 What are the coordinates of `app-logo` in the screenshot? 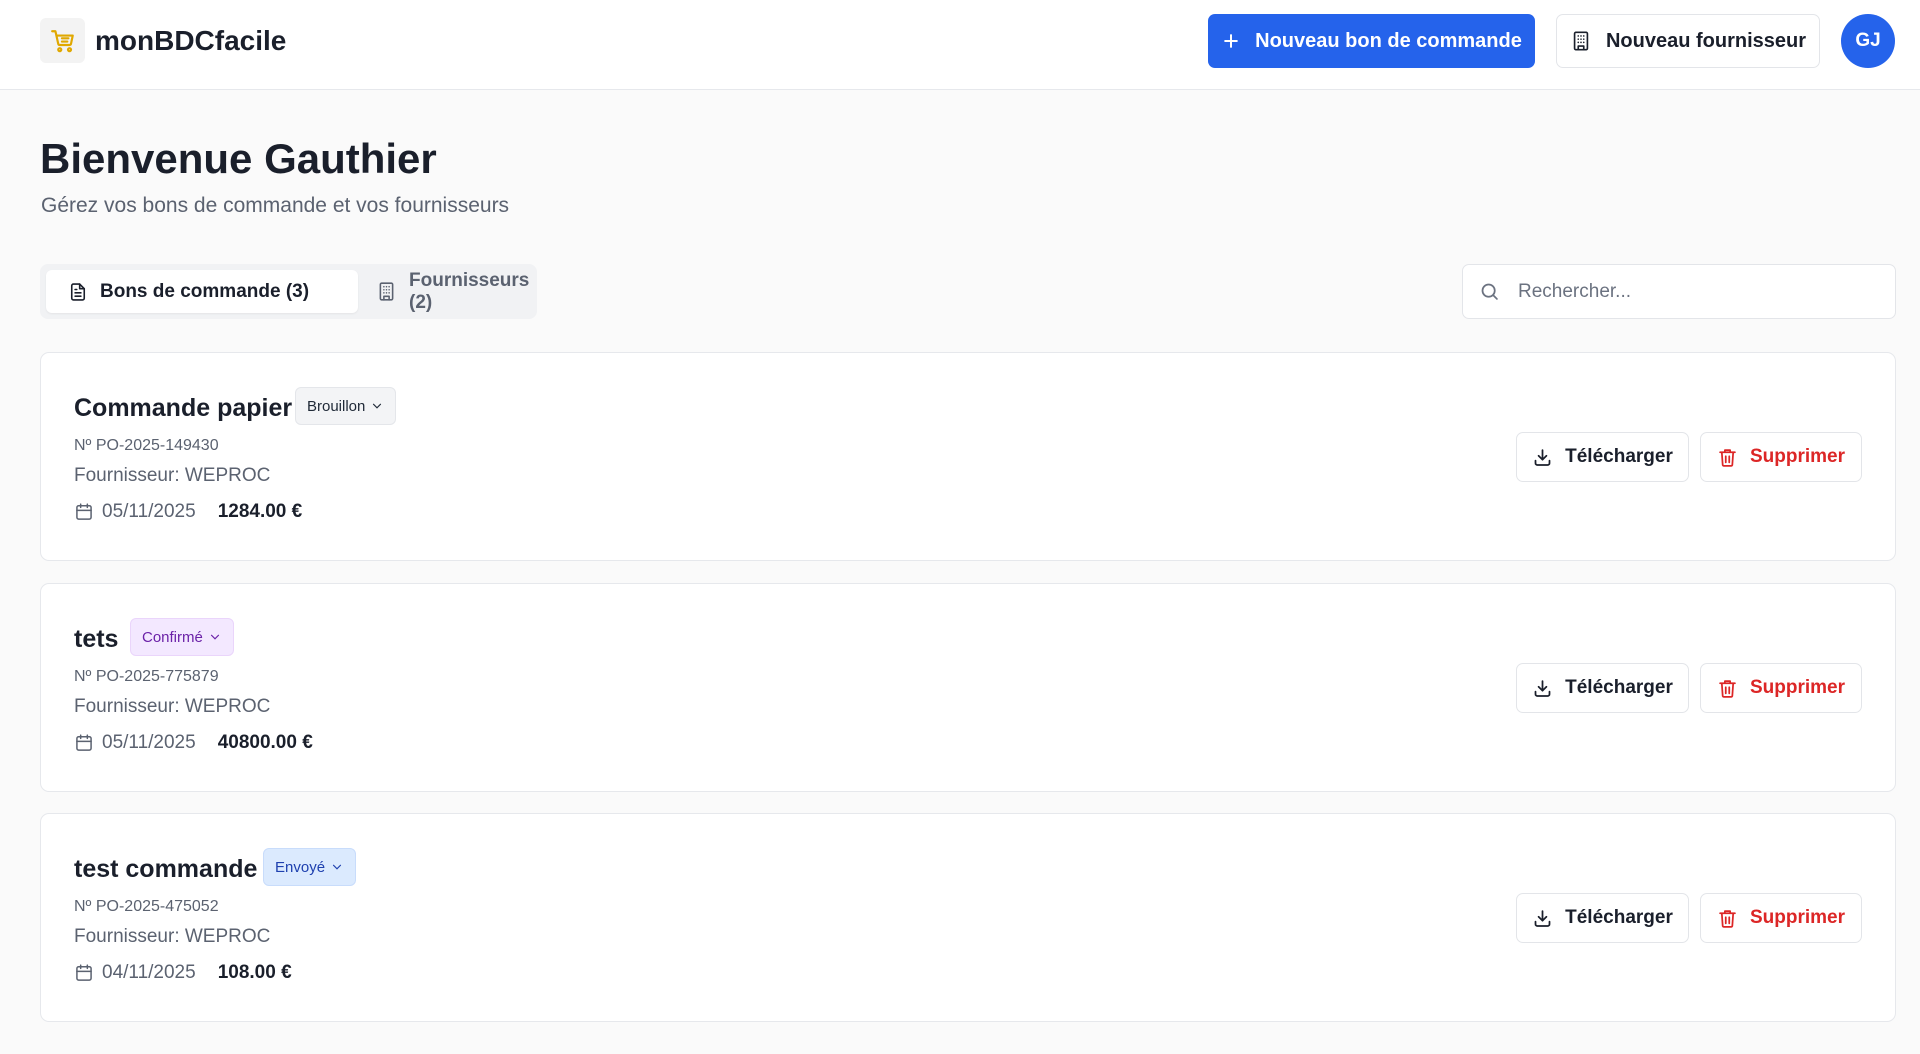 It's located at (62, 40).